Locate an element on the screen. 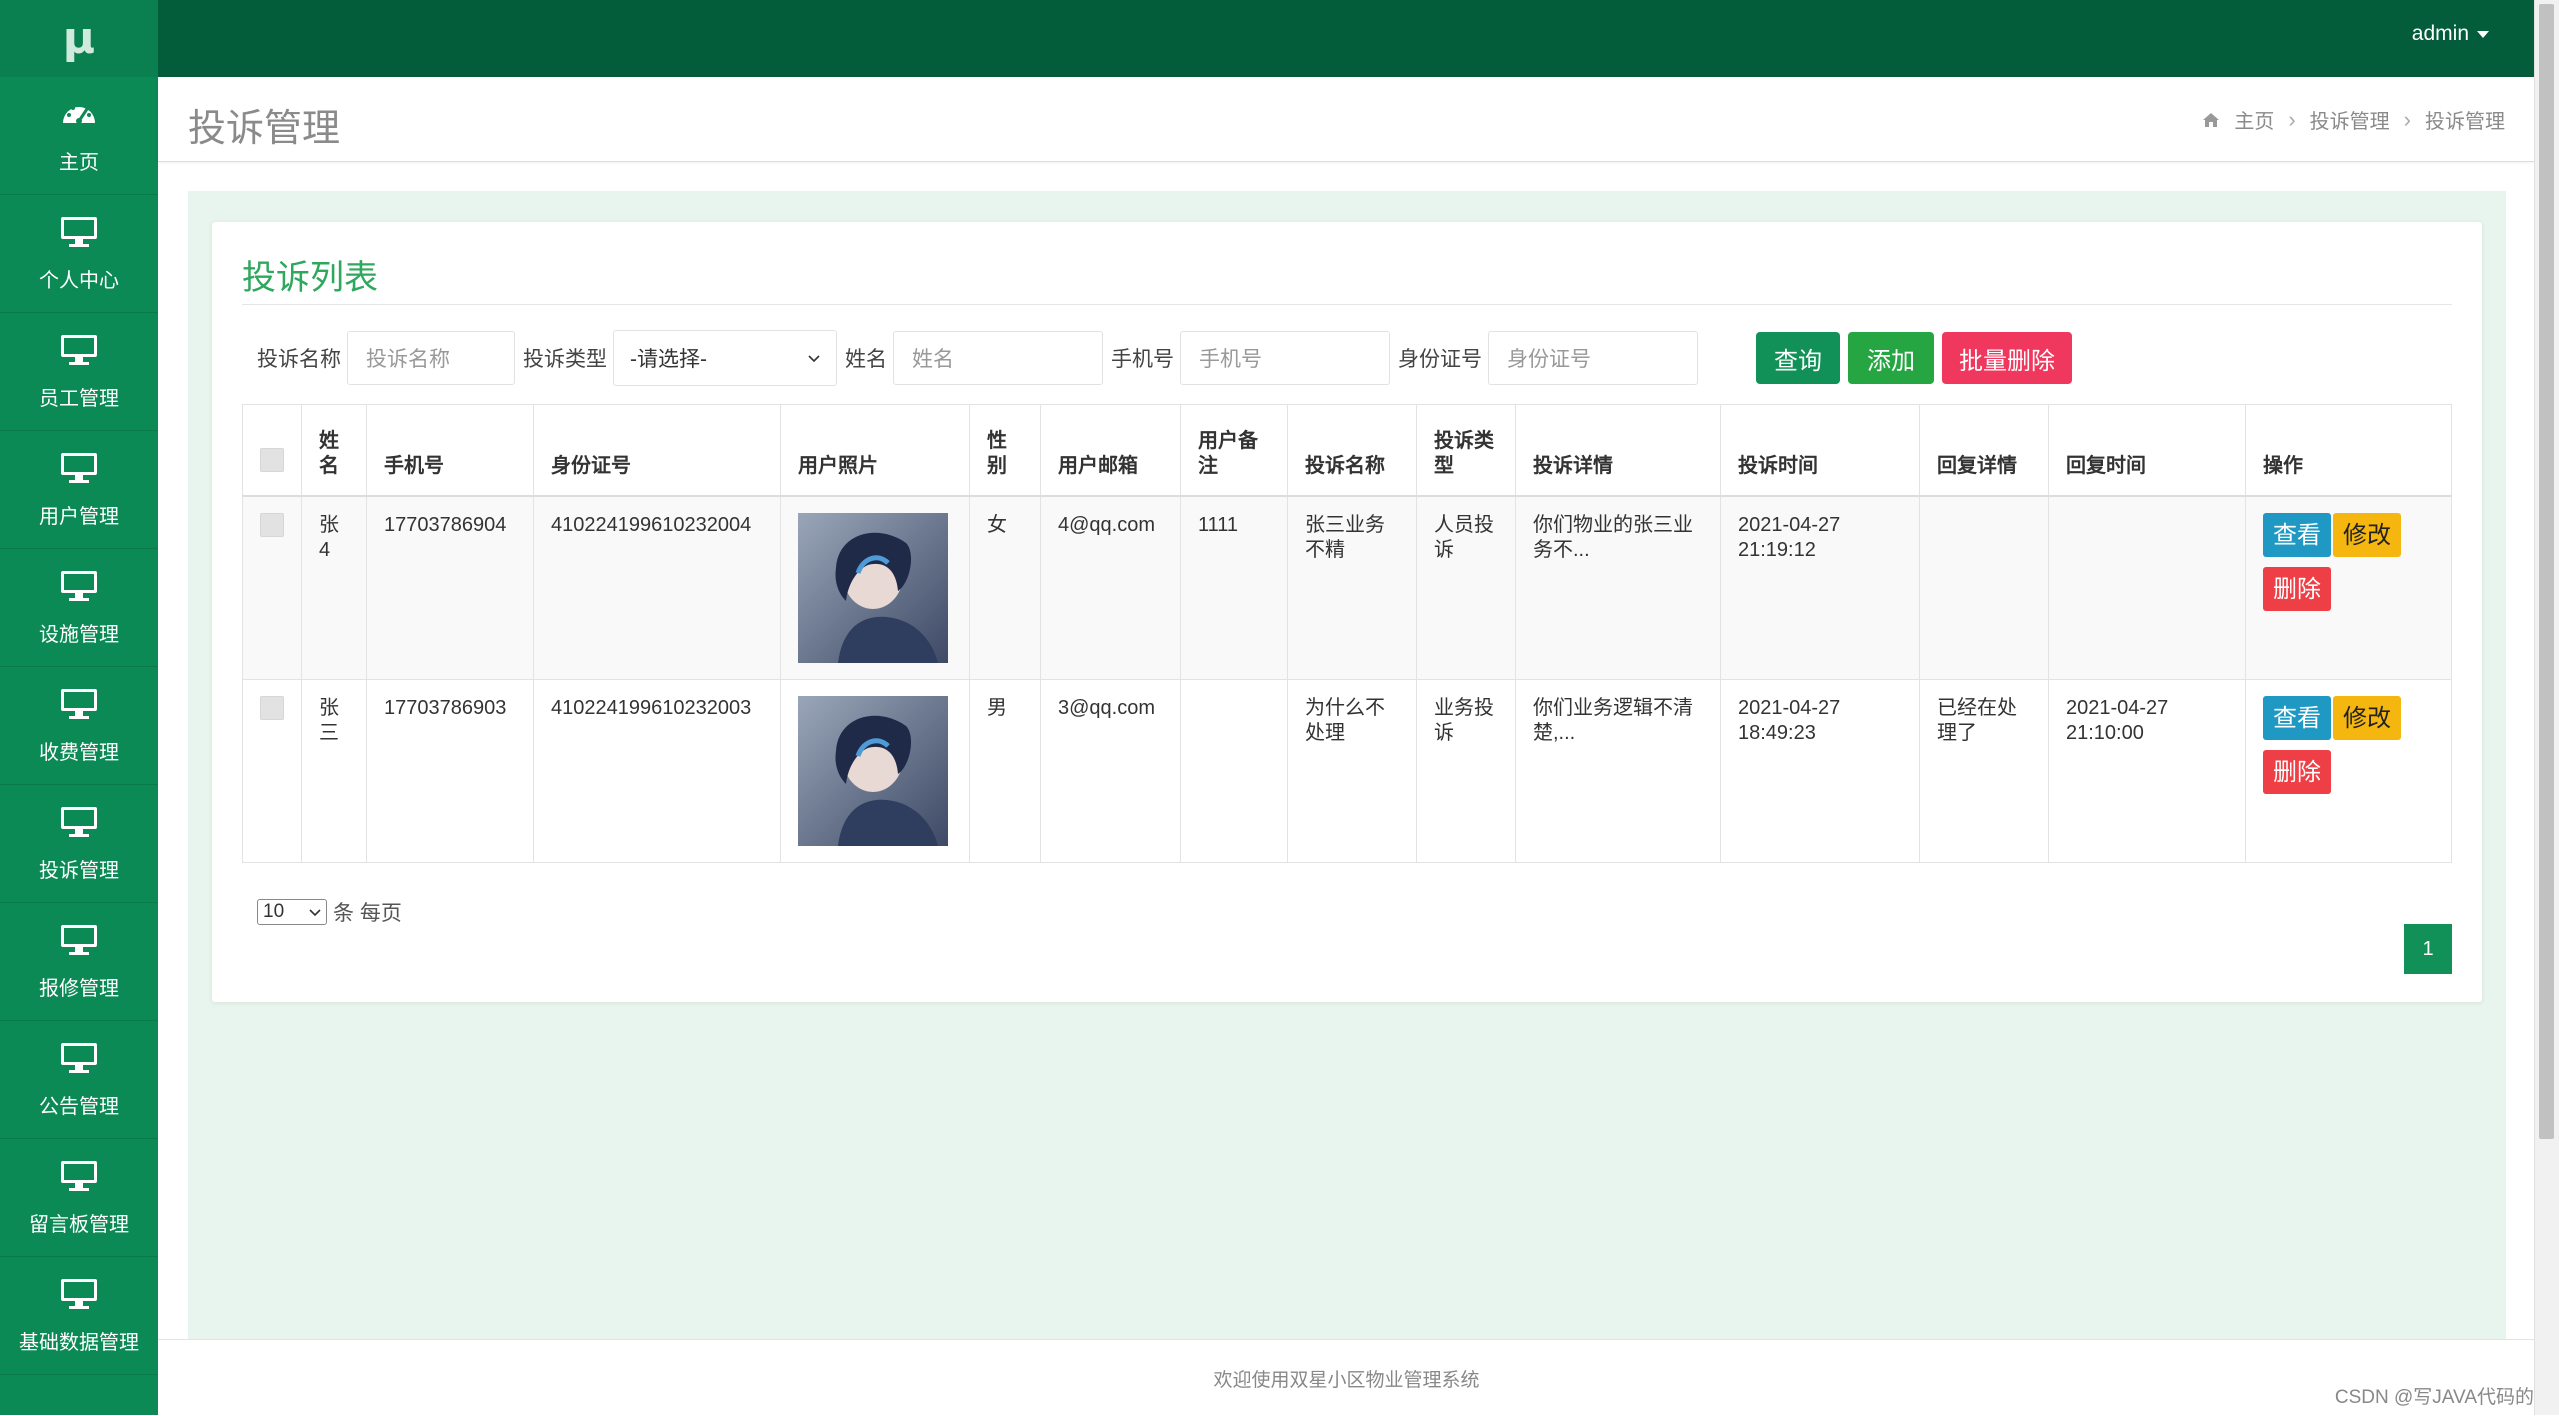 Image resolution: width=2559 pixels, height=1416 pixels. phone-label: 手机号 is located at coordinates (1142, 359).